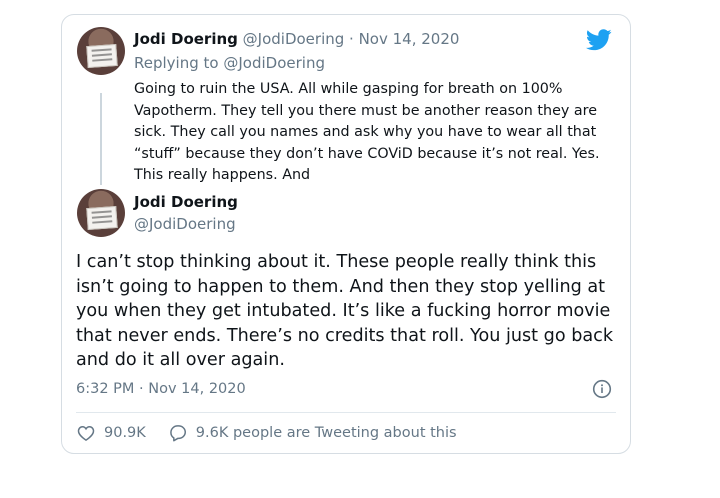 The width and height of the screenshot is (720, 498). I want to click on replying-to-handle: @JodiDoering, so click(274, 63).